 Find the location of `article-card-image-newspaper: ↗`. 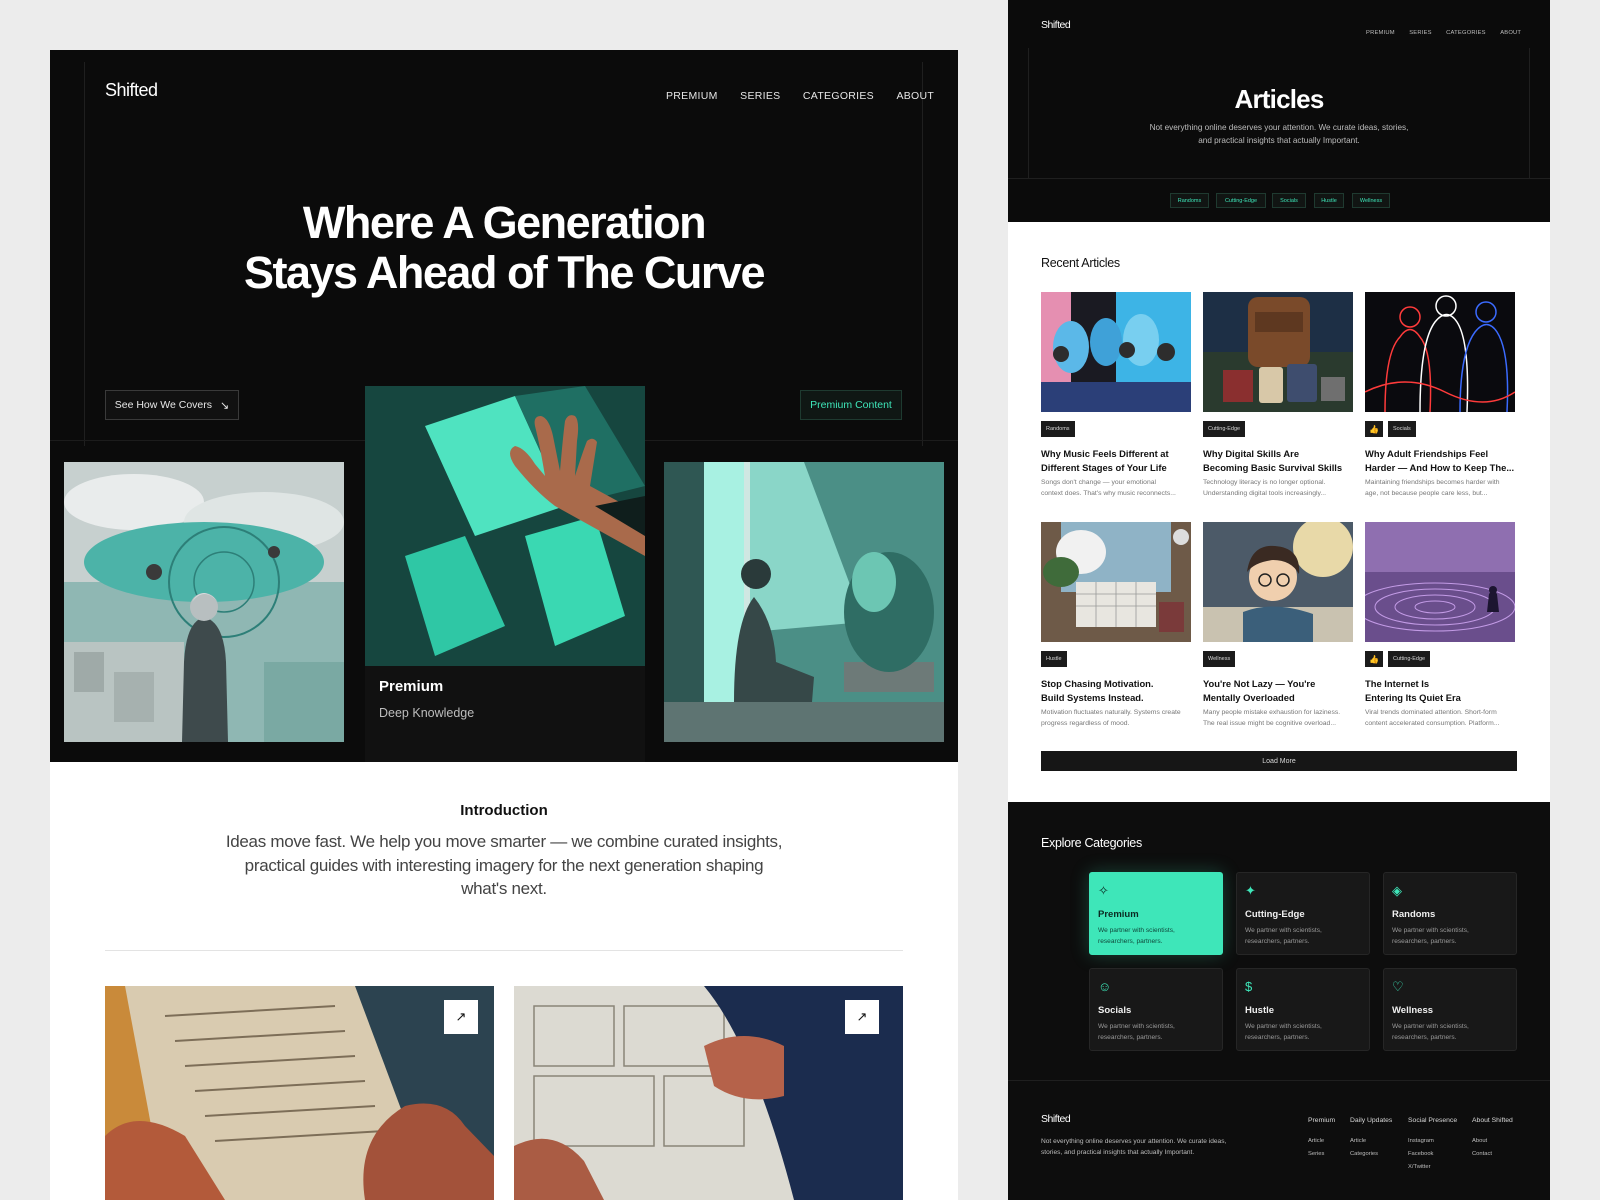

article-card-image-newspaper: ↗ is located at coordinates (299, 1093).